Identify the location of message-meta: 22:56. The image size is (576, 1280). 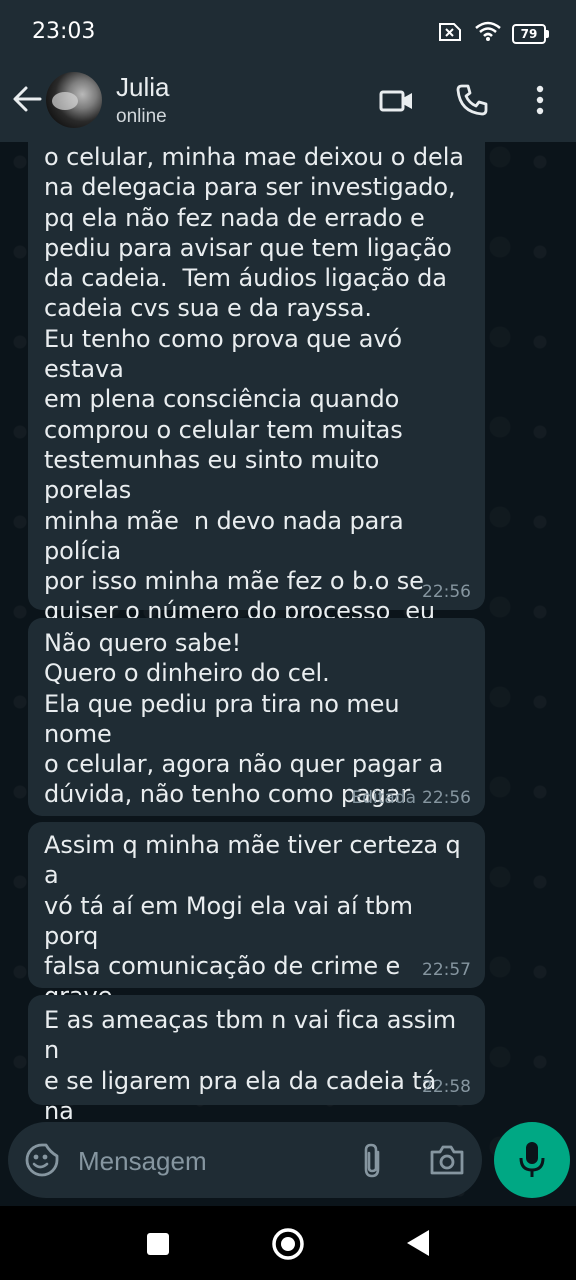
(446, 592).